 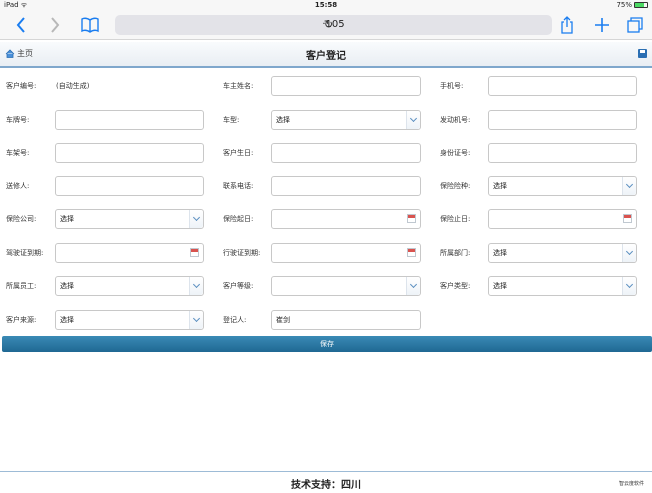 I want to click on customer-level-select, so click(x=346, y=286).